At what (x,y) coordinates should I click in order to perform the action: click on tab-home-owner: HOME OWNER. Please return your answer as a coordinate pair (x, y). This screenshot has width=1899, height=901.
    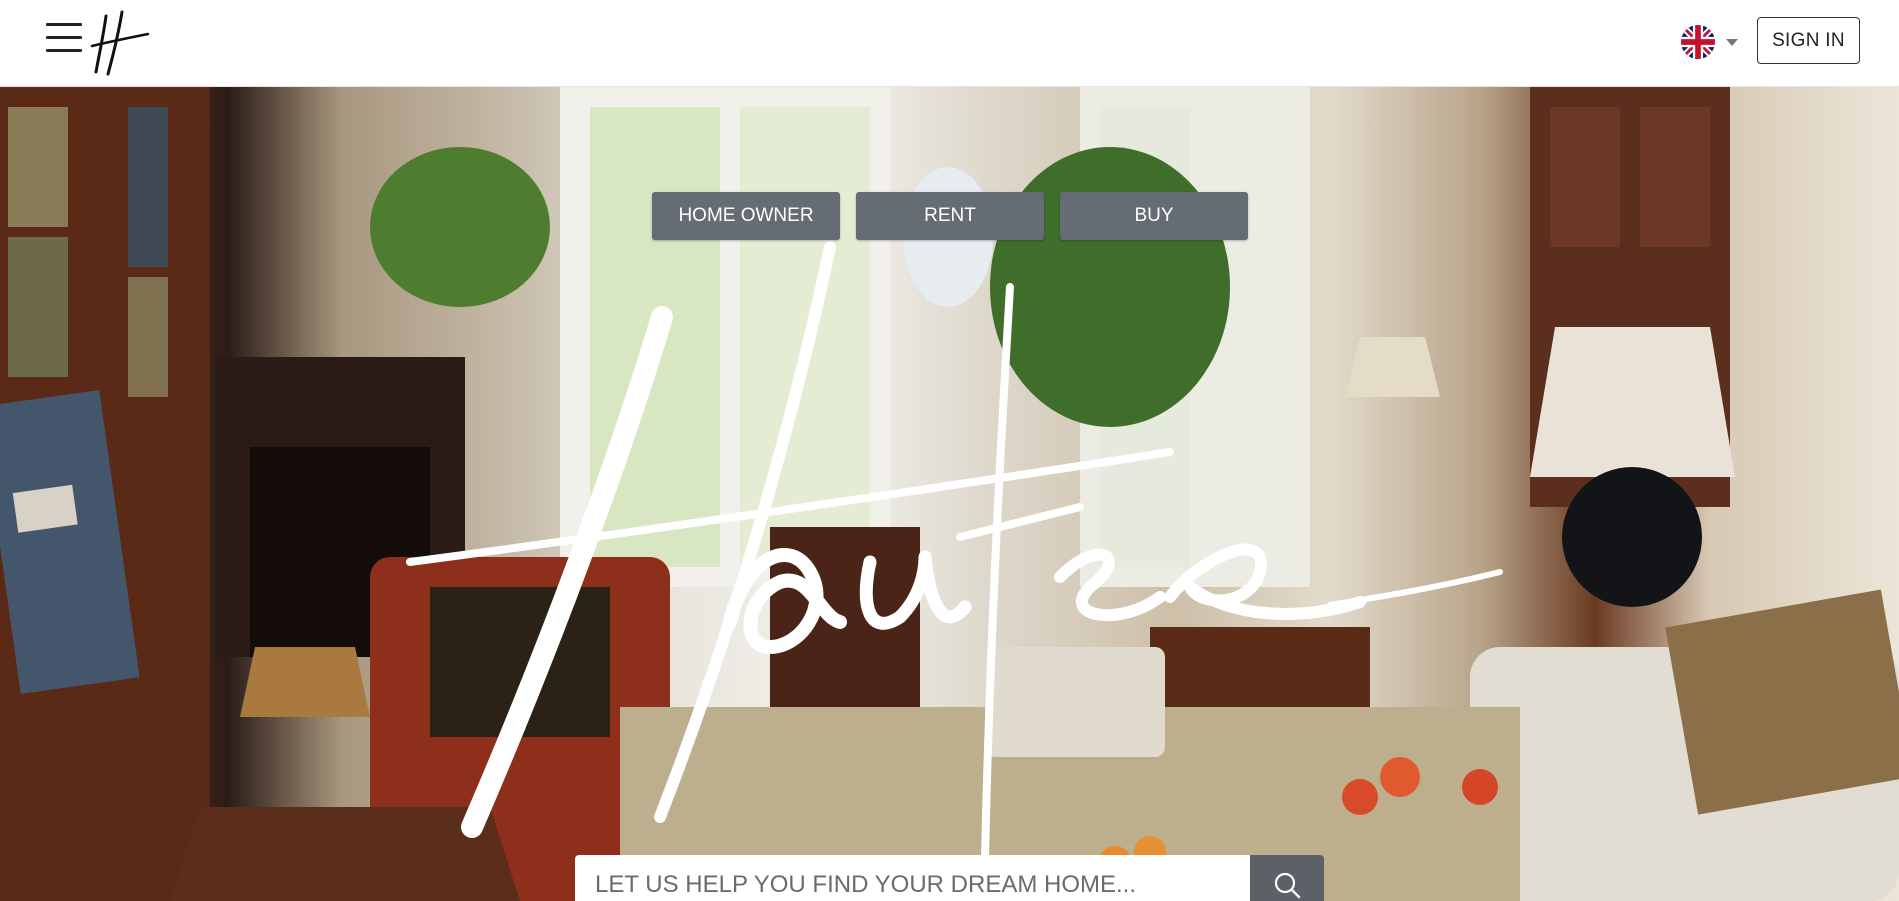
    Looking at the image, I should click on (746, 216).